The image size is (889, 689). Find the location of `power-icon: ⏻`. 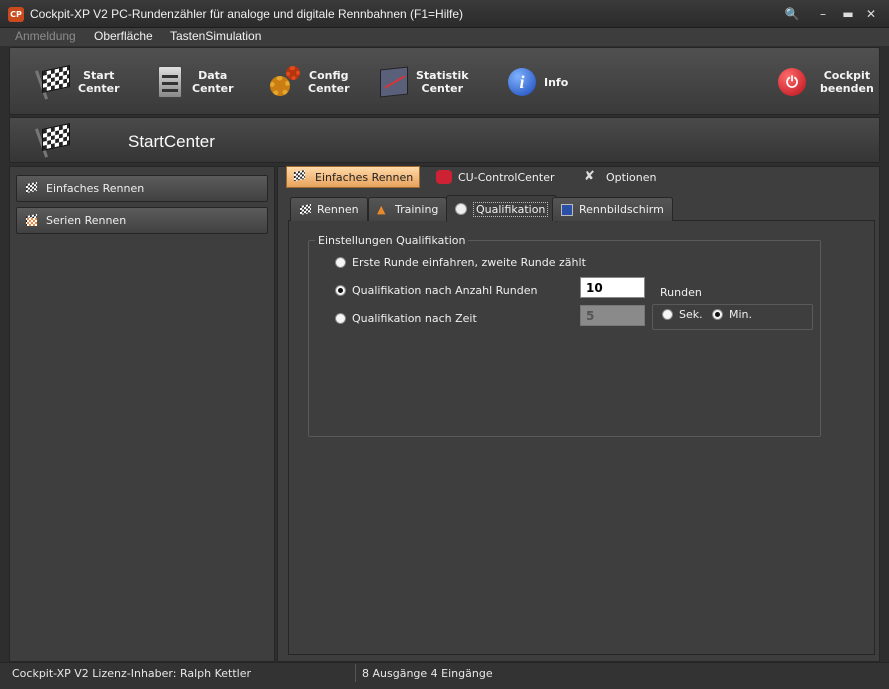

power-icon: ⏻ is located at coordinates (792, 82).